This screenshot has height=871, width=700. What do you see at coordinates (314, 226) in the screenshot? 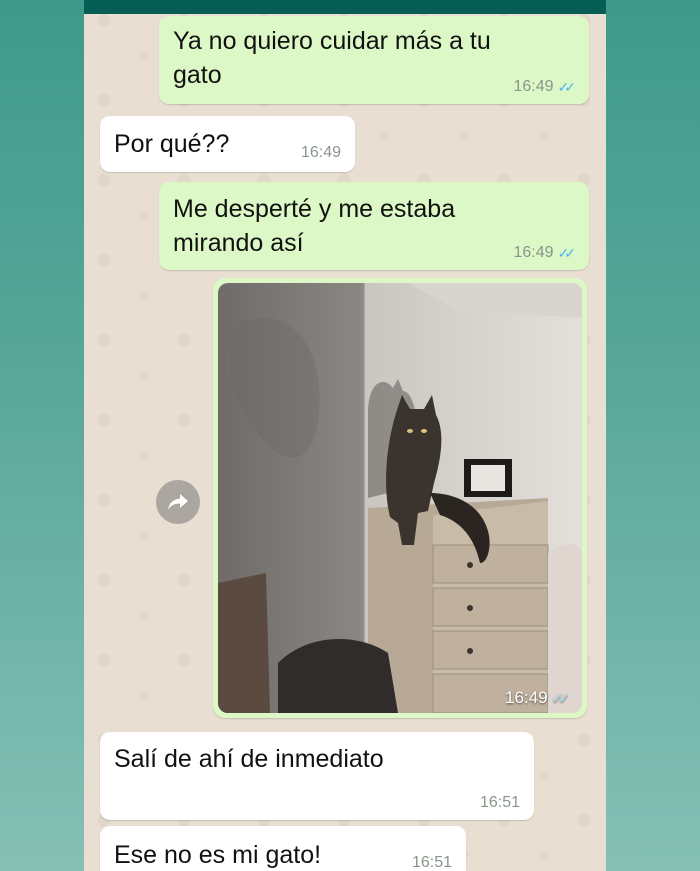
I see `message-text: Me desperté y me estaba mirando así` at bounding box center [314, 226].